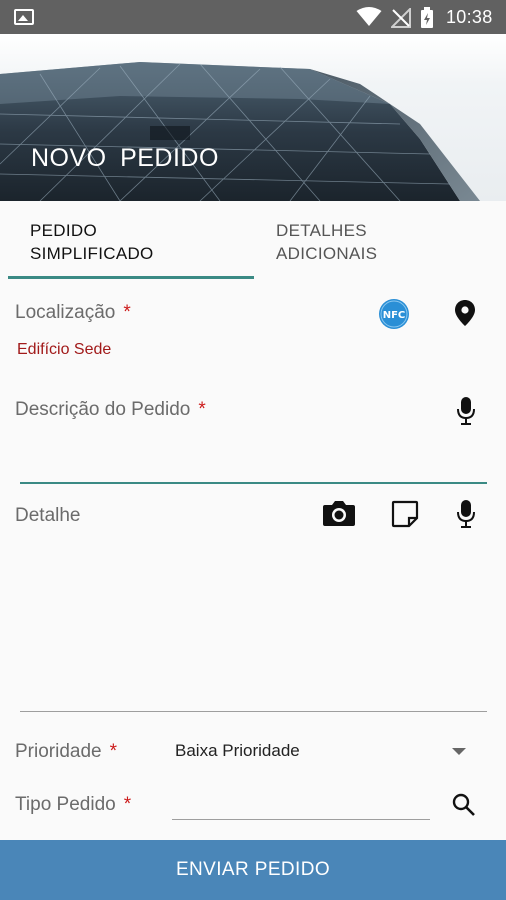 This screenshot has width=506, height=900. Describe the element at coordinates (369, 16) in the screenshot. I see `wifi-icon` at that location.